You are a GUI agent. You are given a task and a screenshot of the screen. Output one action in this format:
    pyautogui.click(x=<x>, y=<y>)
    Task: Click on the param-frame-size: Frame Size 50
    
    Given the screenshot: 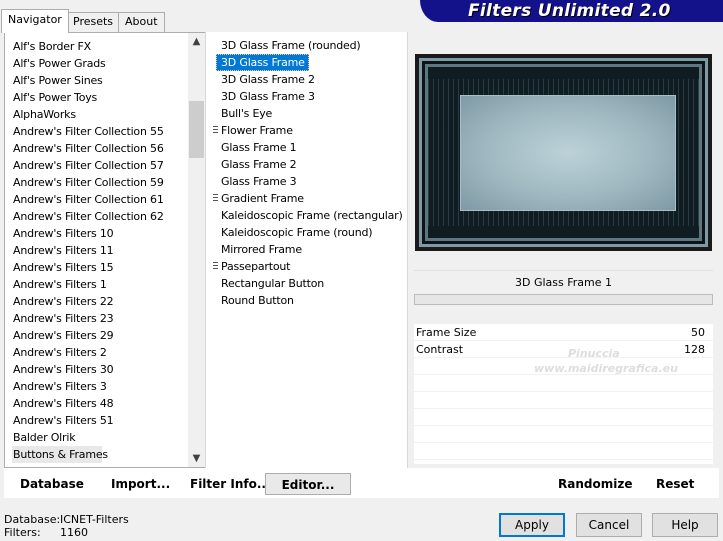 What is the action you would take?
    pyautogui.click(x=563, y=332)
    